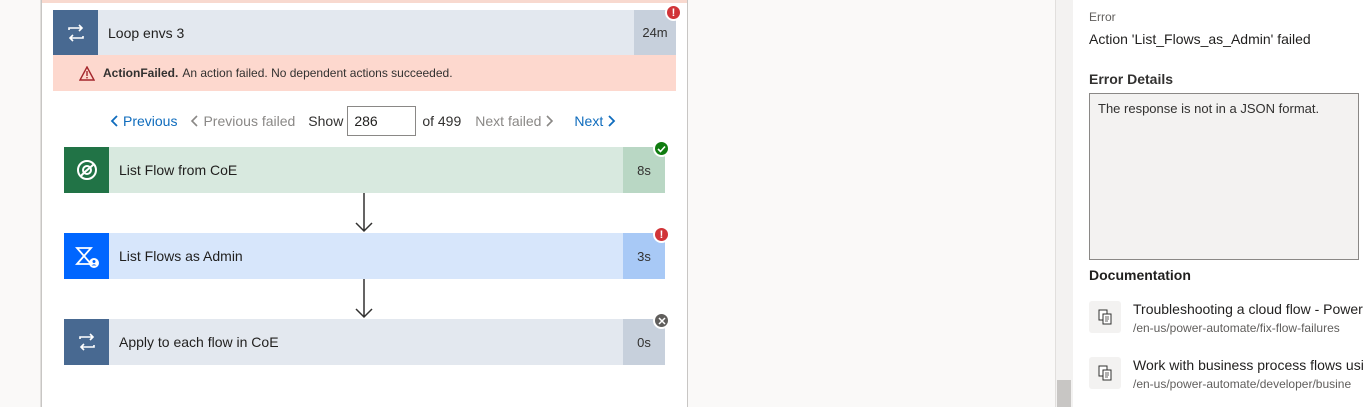 This screenshot has height=407, width=1363. Describe the element at coordinates (1131, 79) in the screenshot. I see `error-details-title: Error Details` at that location.